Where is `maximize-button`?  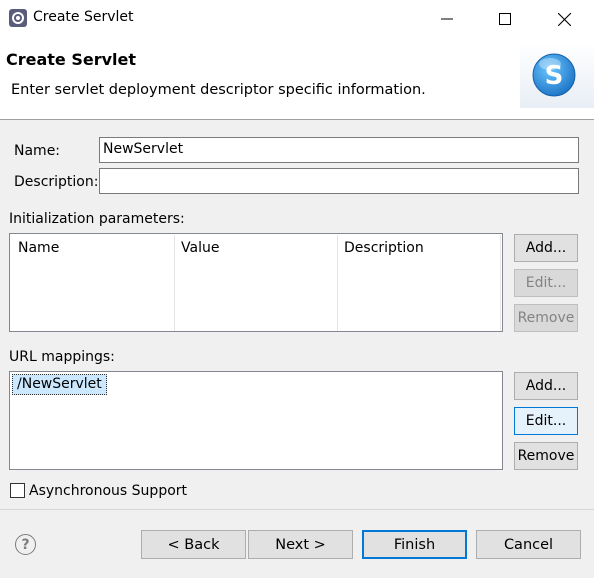
maximize-button is located at coordinates (505, 19).